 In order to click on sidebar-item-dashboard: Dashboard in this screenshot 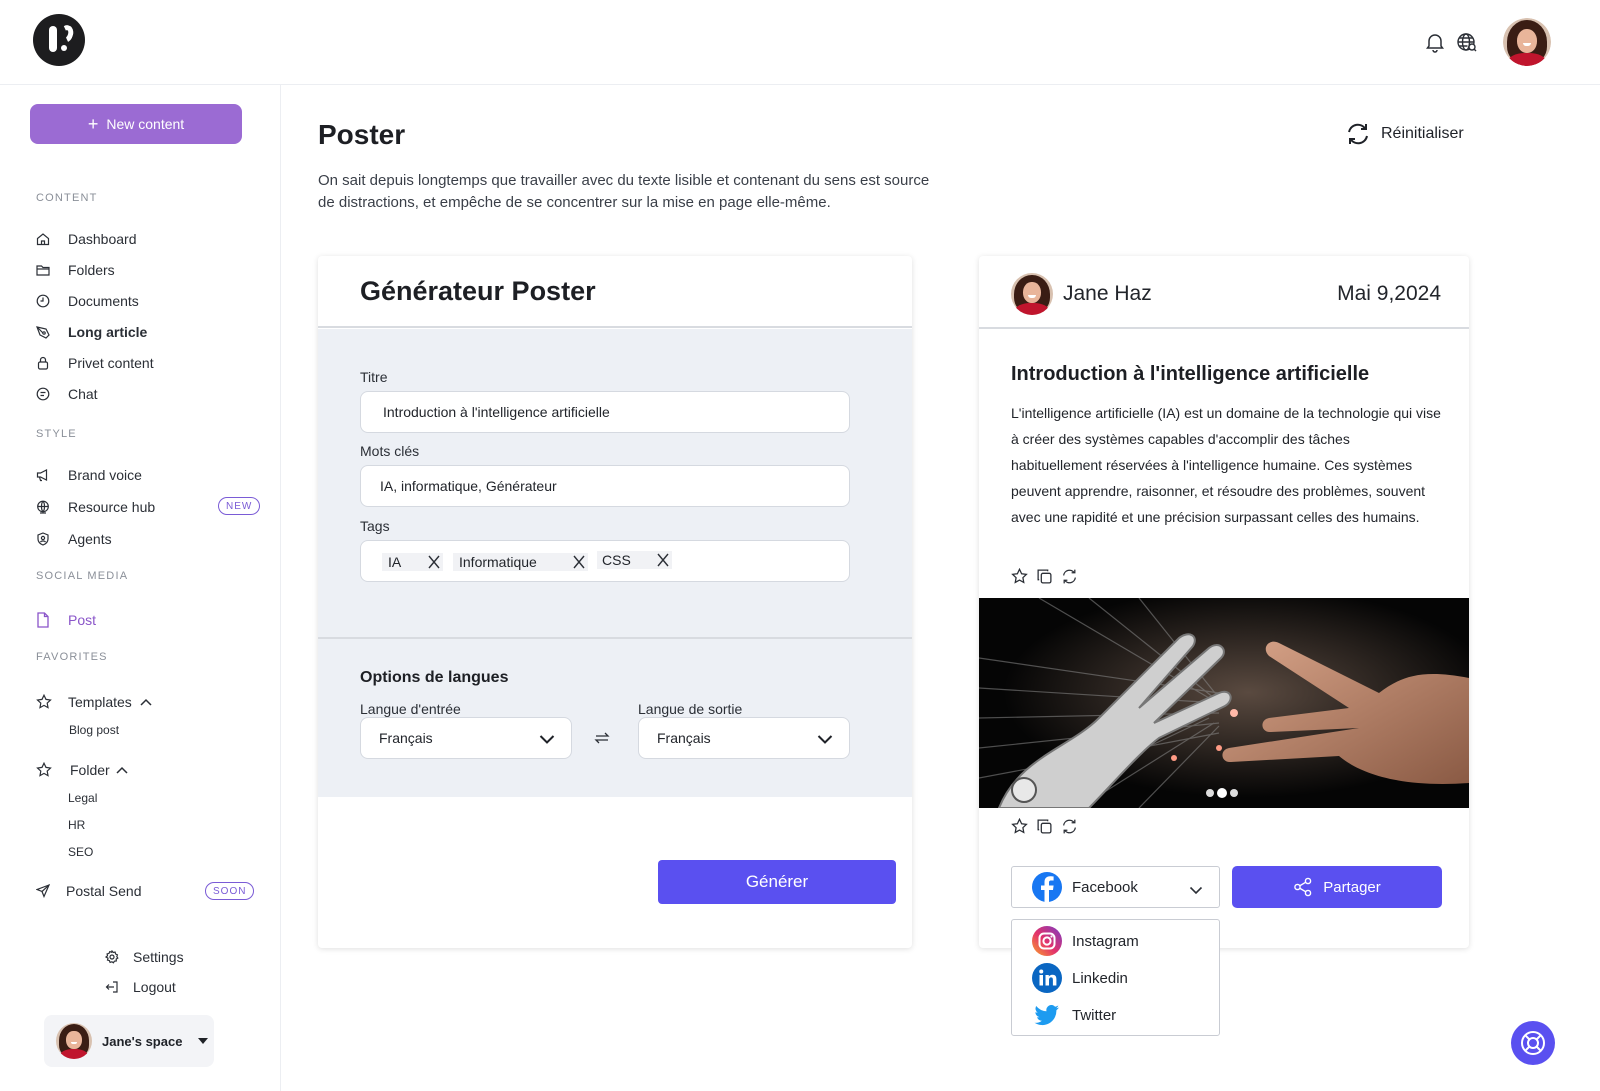, I will do `click(86, 239)`.